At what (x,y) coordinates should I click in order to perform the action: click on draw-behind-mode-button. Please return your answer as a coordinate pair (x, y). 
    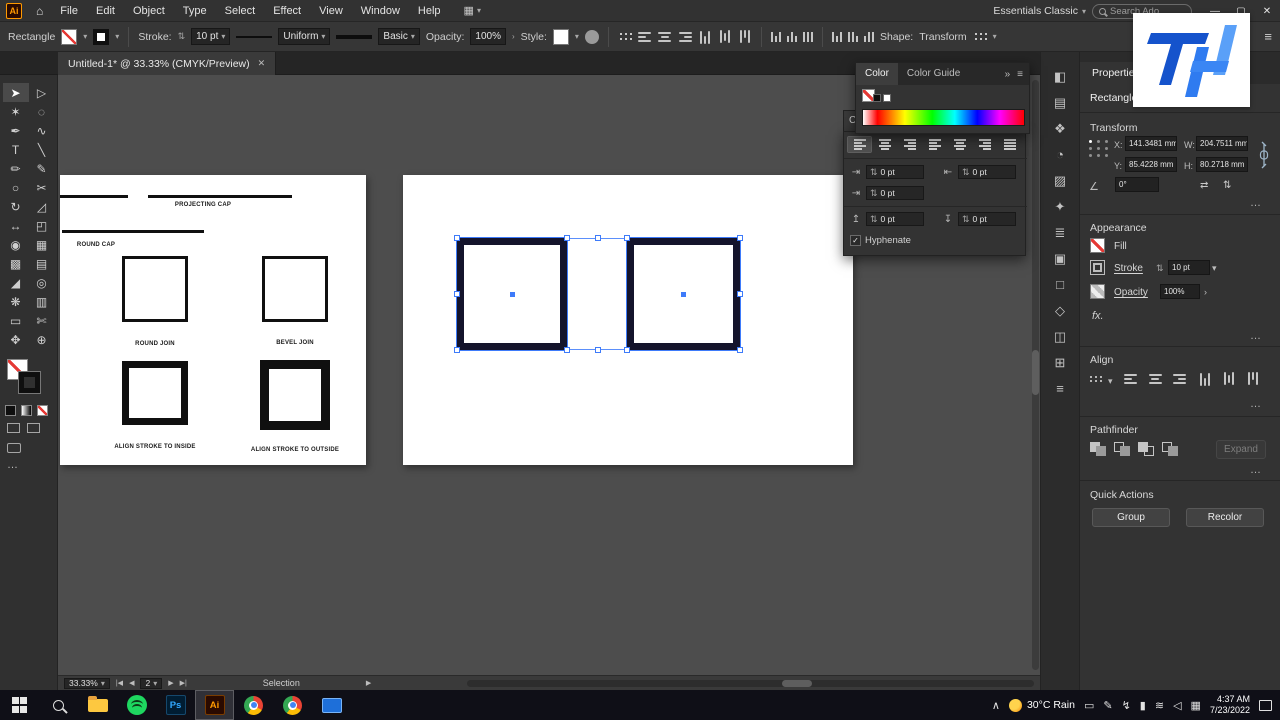
    Looking at the image, I should click on (33, 428).